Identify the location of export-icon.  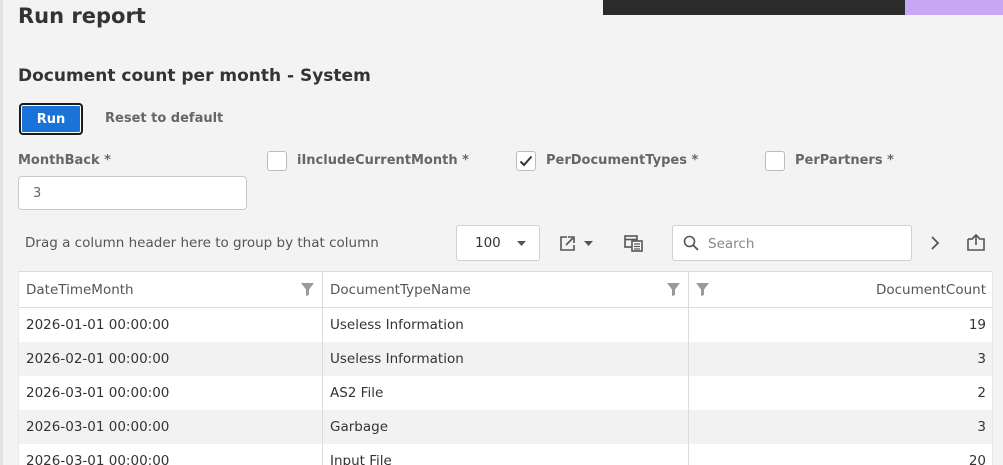
(576, 243).